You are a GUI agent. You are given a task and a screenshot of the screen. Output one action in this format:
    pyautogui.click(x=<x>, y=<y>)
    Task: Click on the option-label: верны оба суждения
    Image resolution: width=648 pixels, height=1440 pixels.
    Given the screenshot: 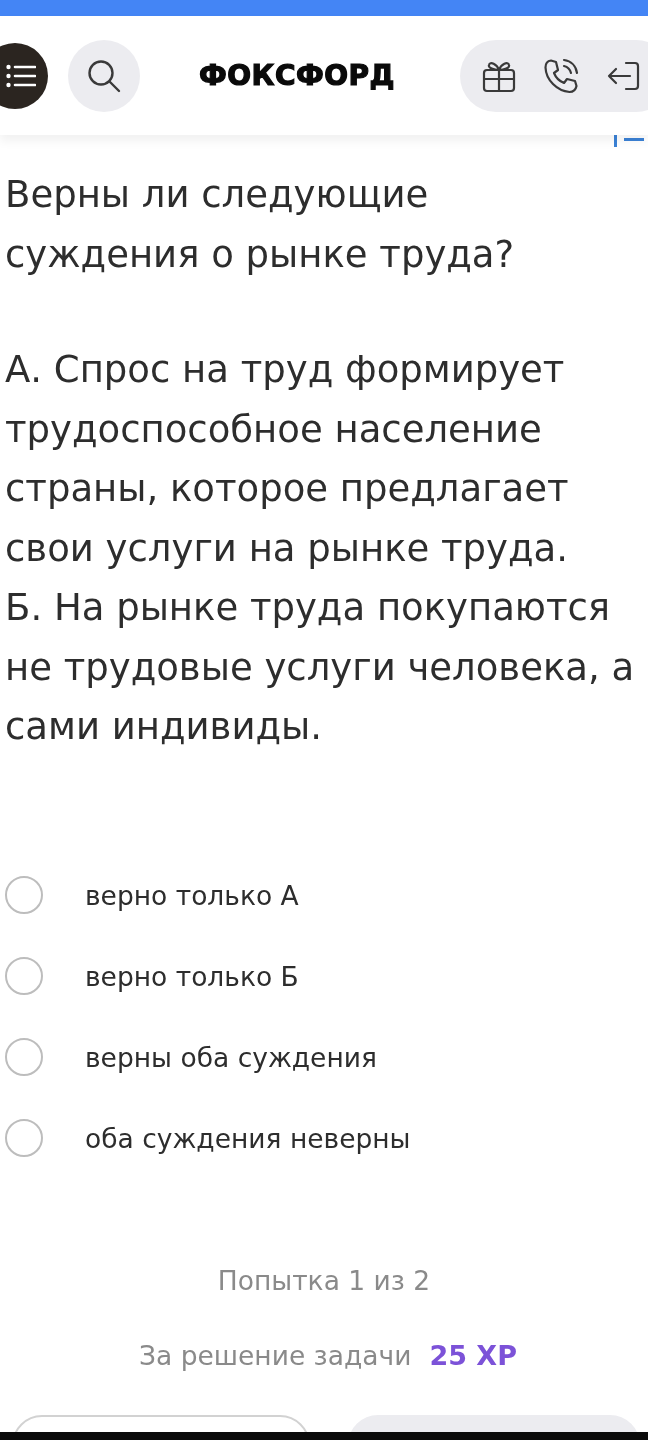 What is the action you would take?
    pyautogui.click(x=231, y=1057)
    